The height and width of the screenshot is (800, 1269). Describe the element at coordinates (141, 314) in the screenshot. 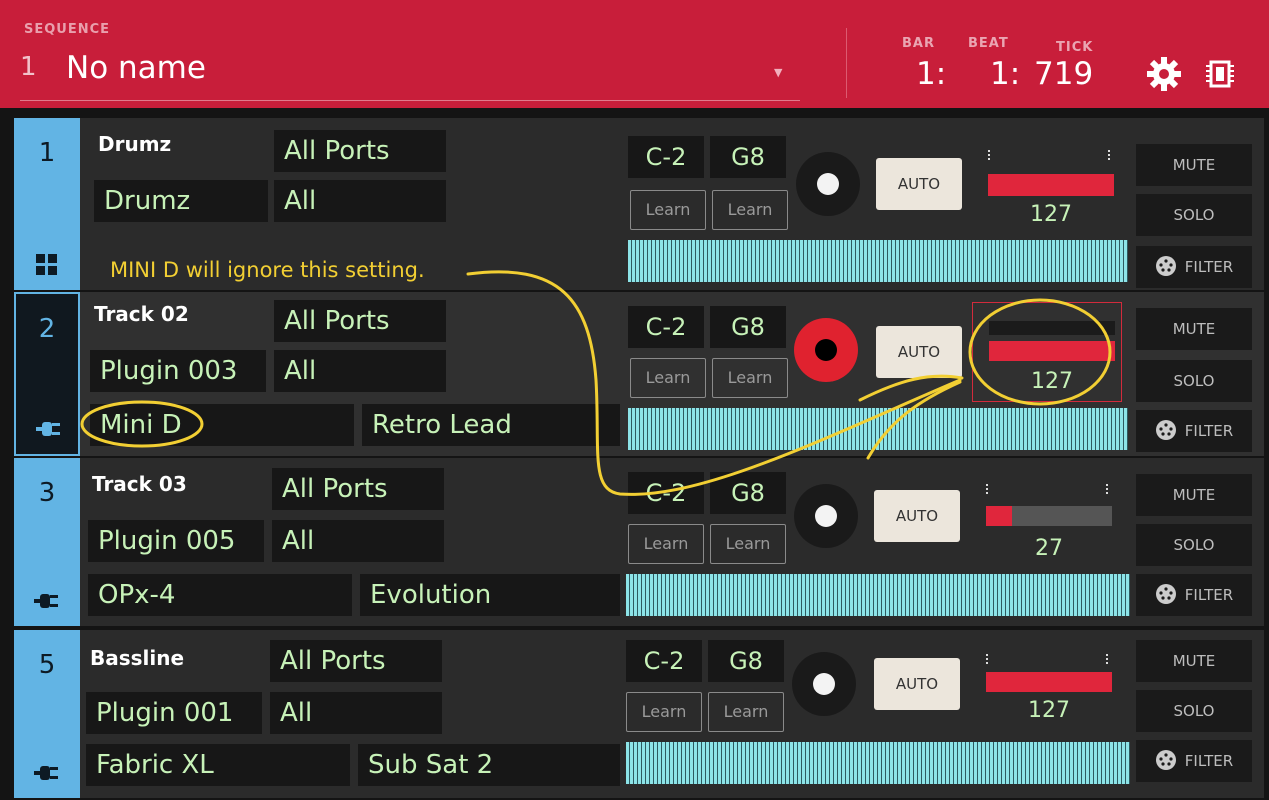

I see `track-name: Track 02` at that location.